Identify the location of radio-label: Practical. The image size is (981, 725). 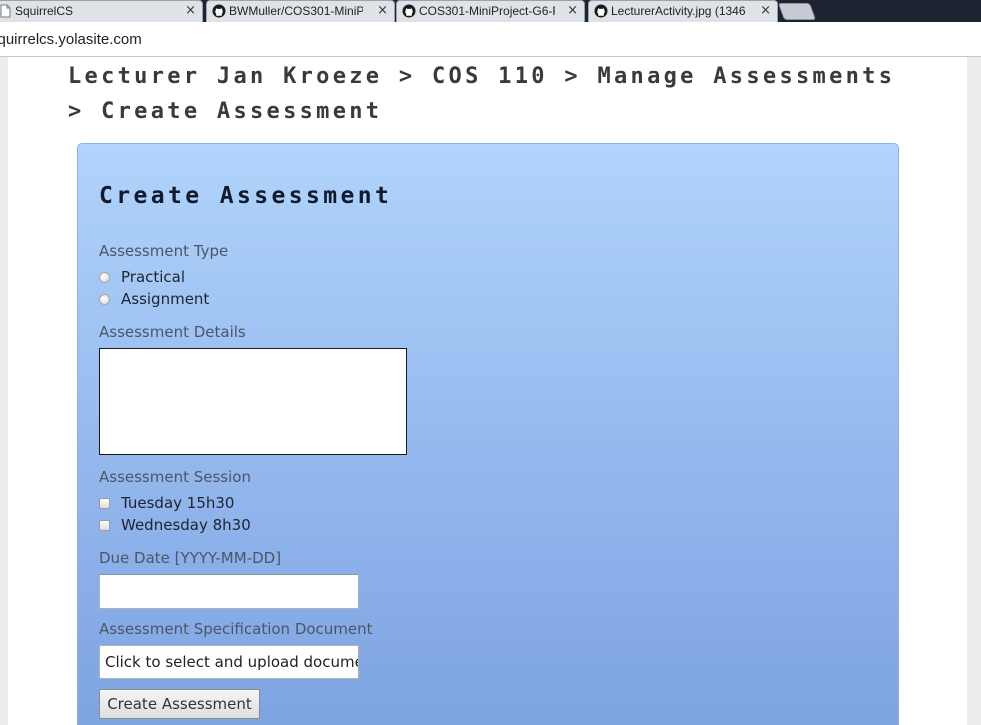
(153, 277).